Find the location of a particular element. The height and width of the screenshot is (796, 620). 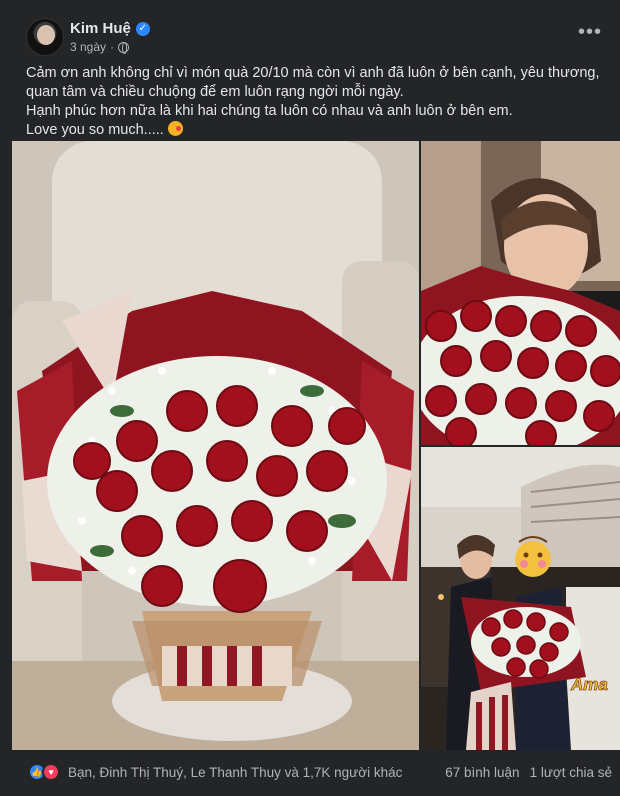

more-options-icon: ••• is located at coordinates (590, 32).